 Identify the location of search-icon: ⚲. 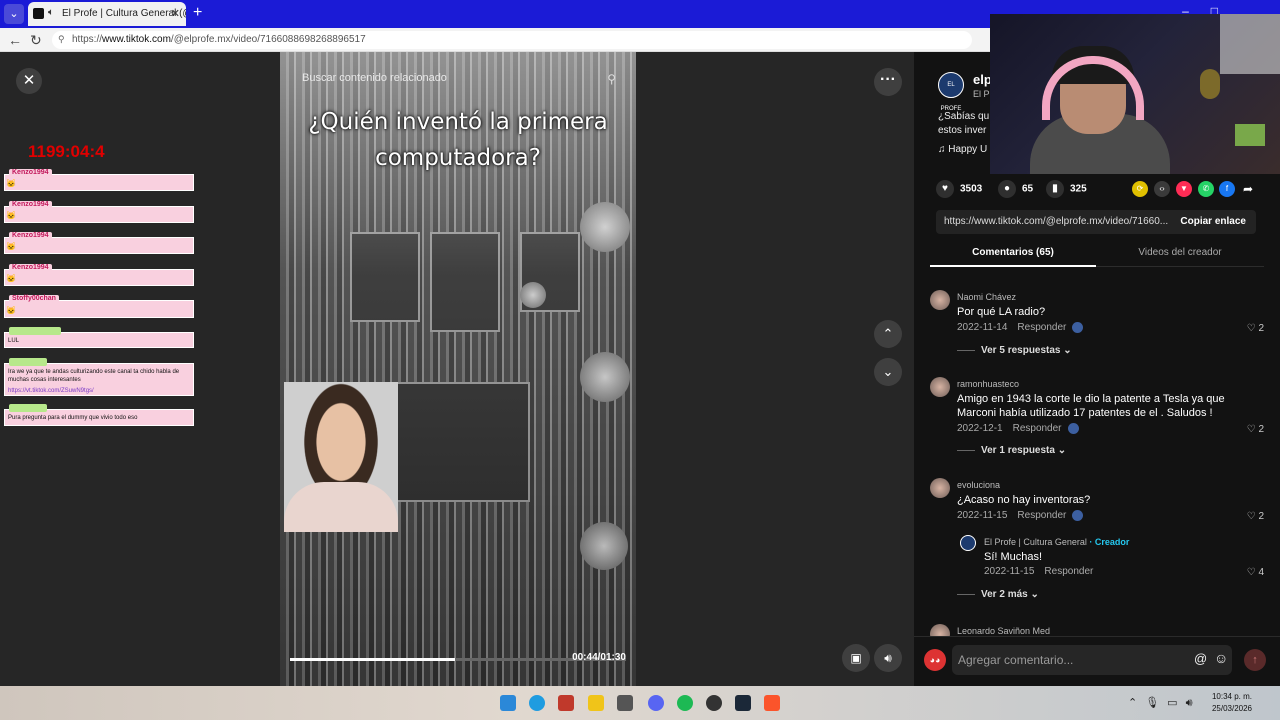
(611, 79).